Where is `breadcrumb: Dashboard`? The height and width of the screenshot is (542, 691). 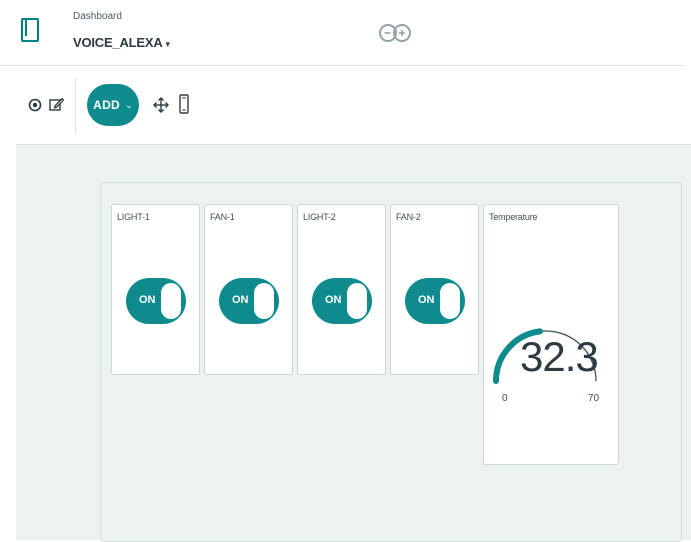
breadcrumb: Dashboard is located at coordinates (97, 16).